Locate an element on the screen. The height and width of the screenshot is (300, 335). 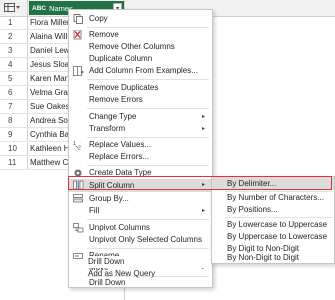
menu-item-transform: Transform ▸ is located at coordinates (140, 129).